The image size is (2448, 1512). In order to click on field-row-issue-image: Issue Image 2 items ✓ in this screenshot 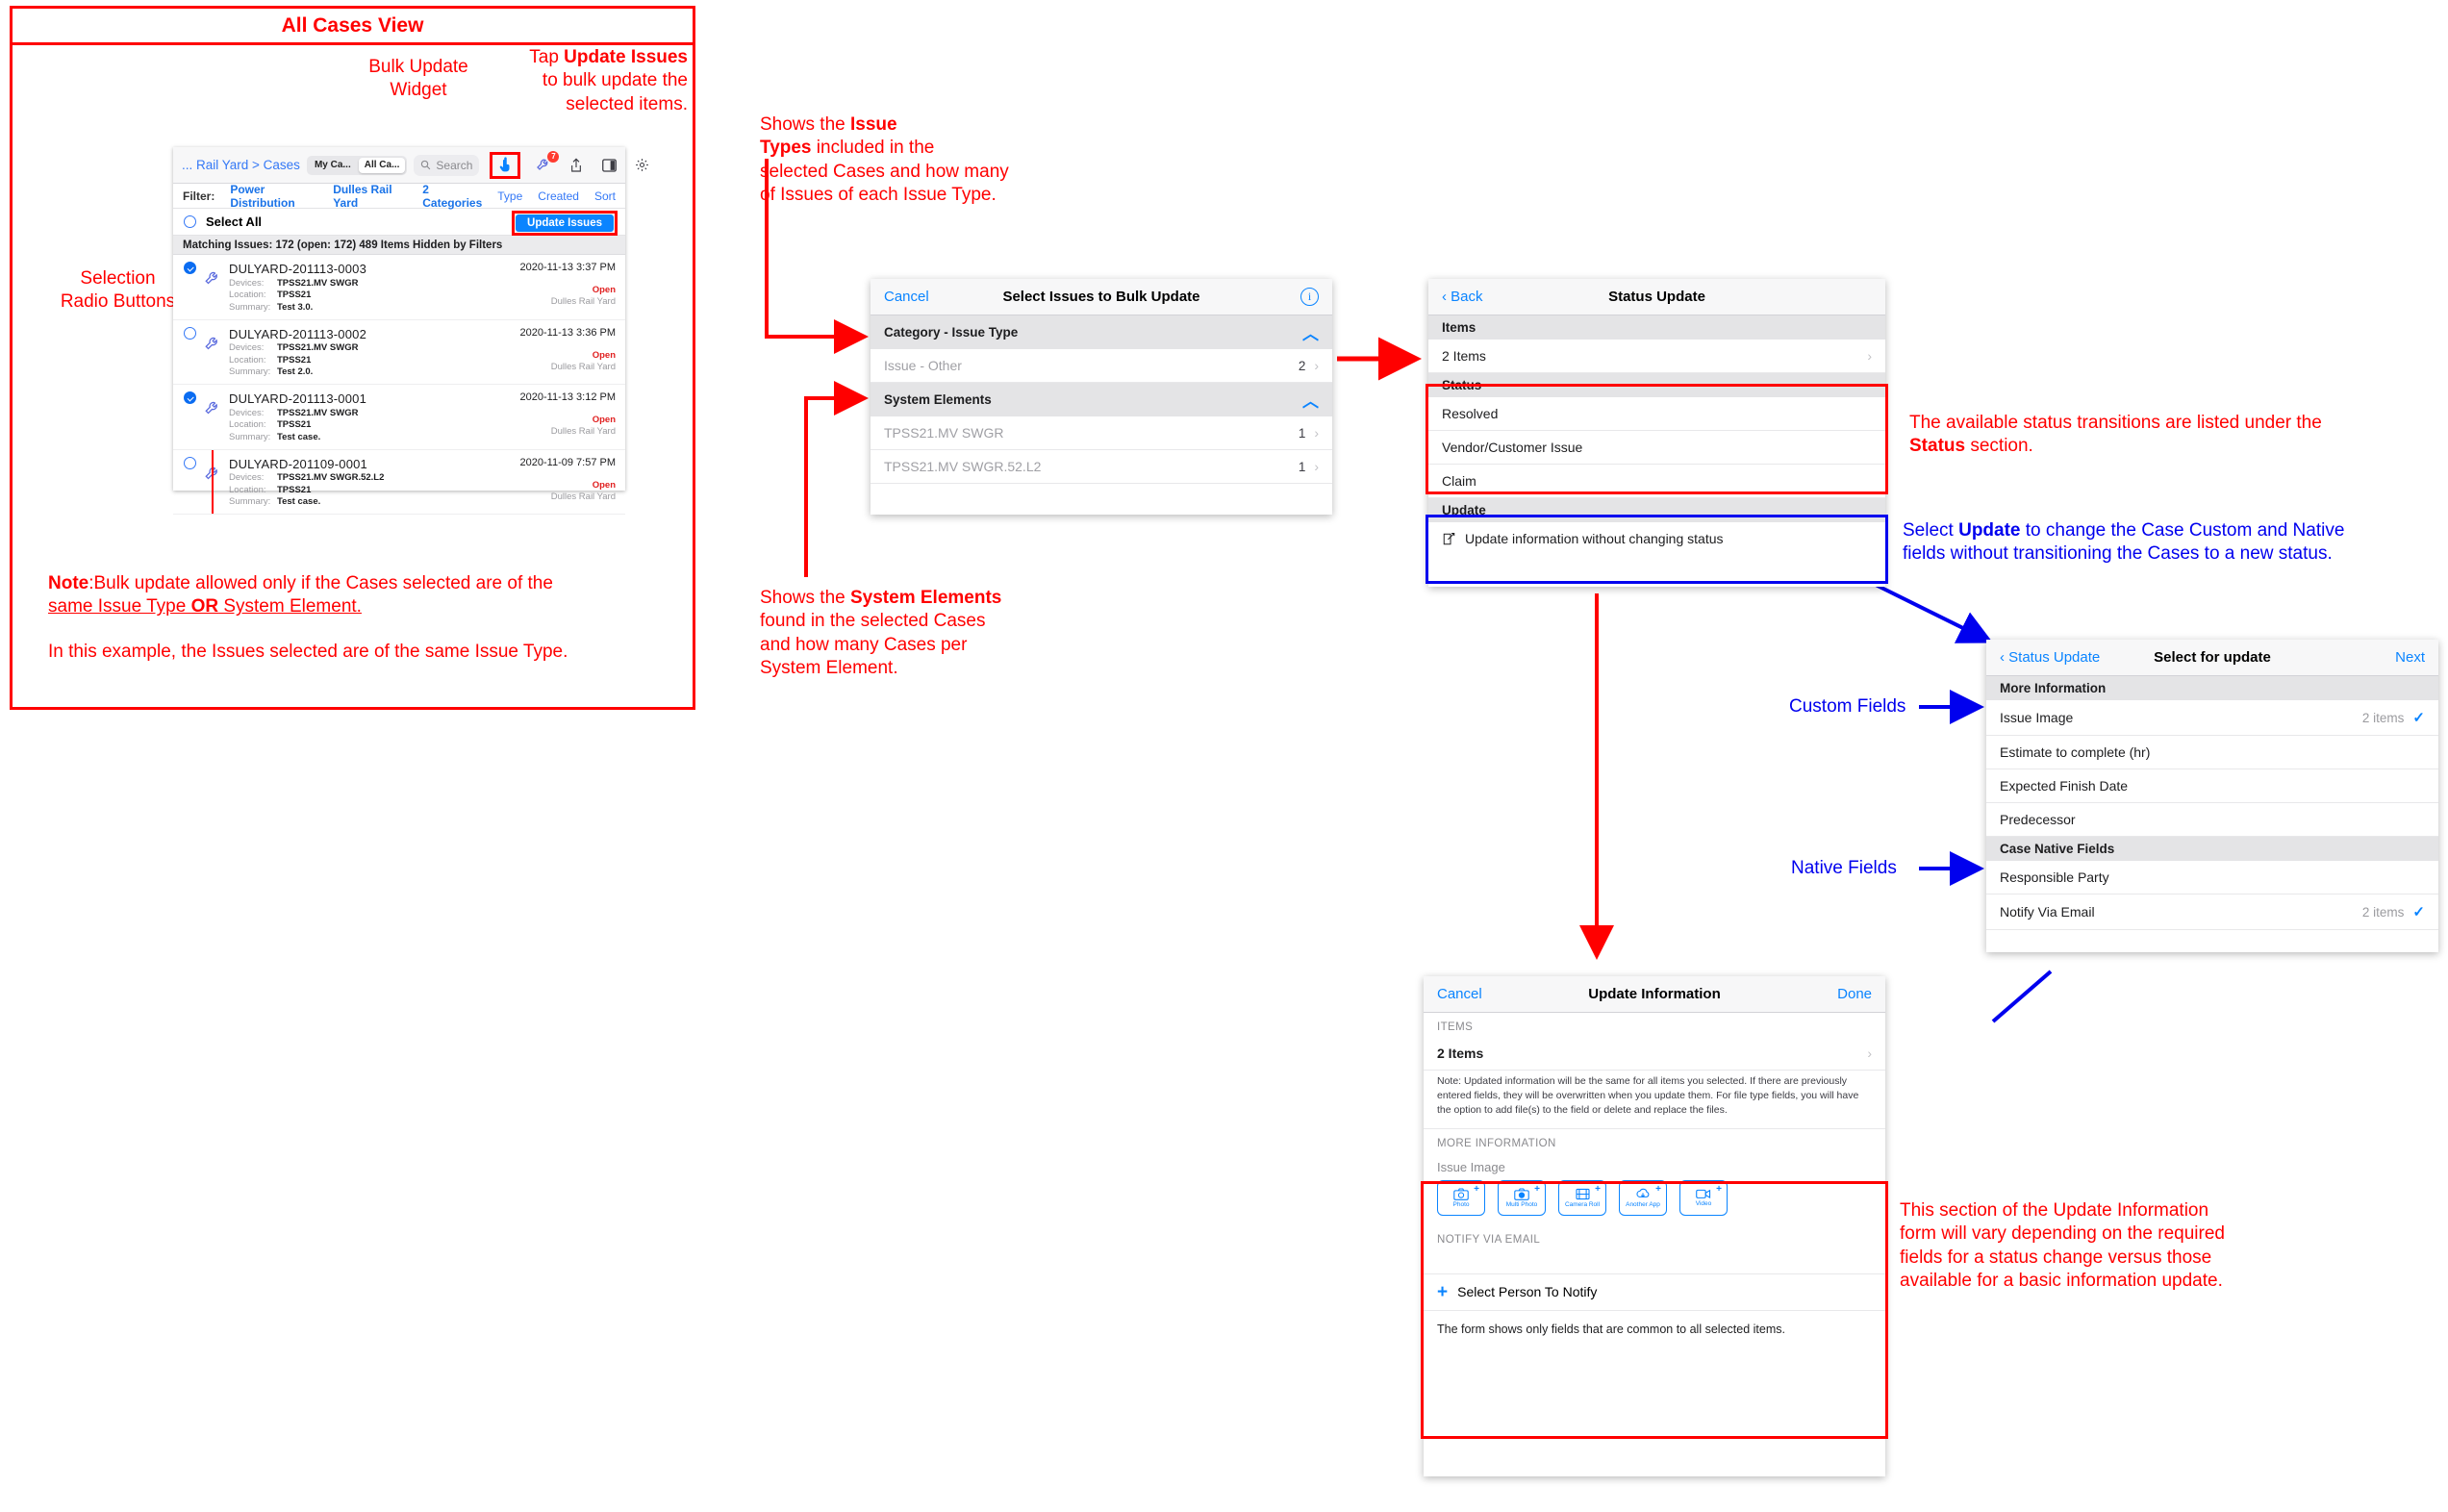, I will do `click(2212, 718)`.